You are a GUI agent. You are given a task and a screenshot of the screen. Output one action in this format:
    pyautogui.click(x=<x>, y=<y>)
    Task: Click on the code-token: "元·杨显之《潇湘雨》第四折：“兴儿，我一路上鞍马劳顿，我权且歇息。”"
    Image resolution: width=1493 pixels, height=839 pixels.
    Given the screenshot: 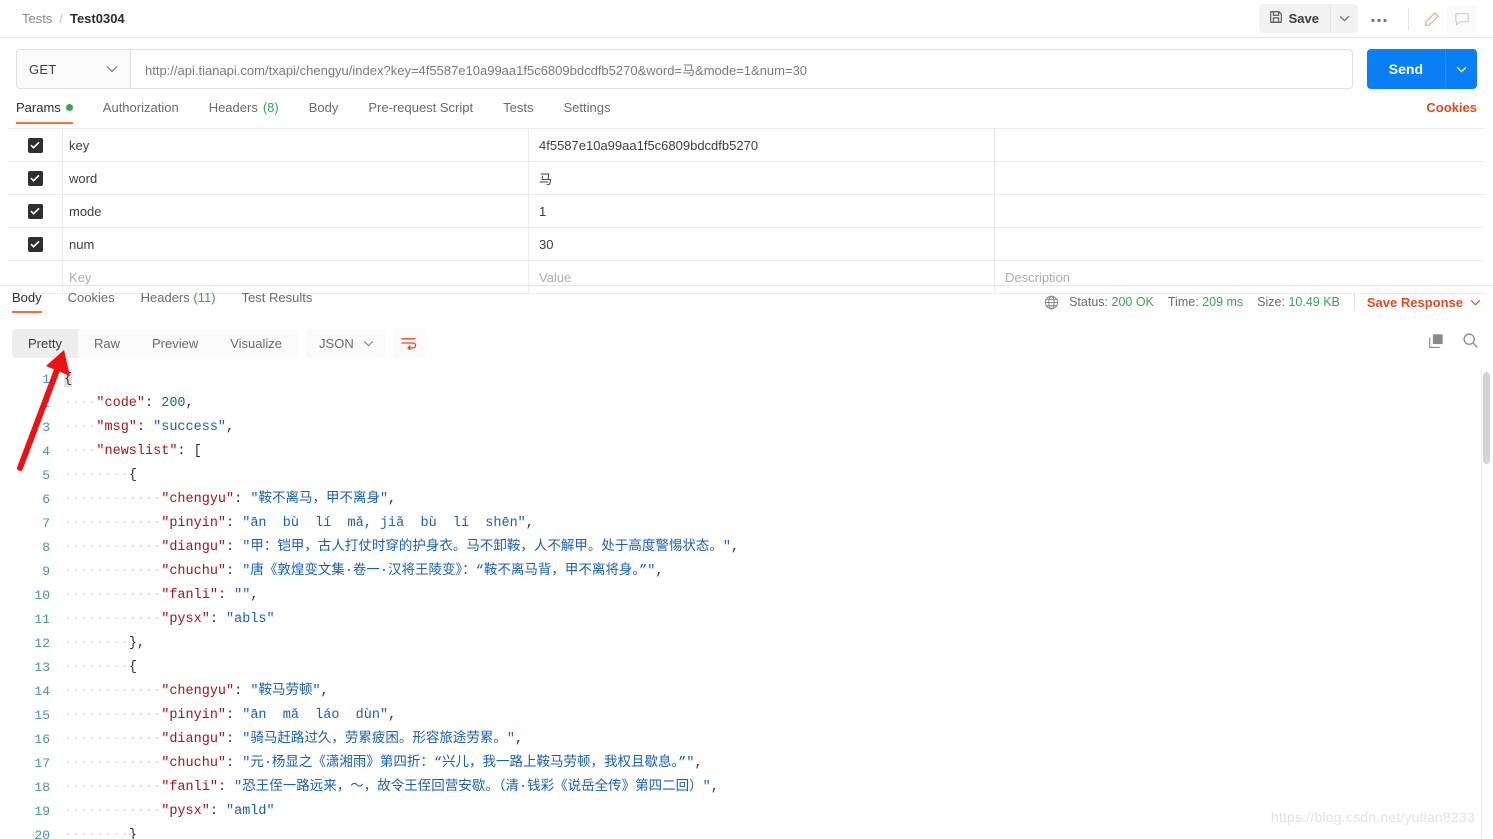 What is the action you would take?
    pyautogui.click(x=468, y=763)
    